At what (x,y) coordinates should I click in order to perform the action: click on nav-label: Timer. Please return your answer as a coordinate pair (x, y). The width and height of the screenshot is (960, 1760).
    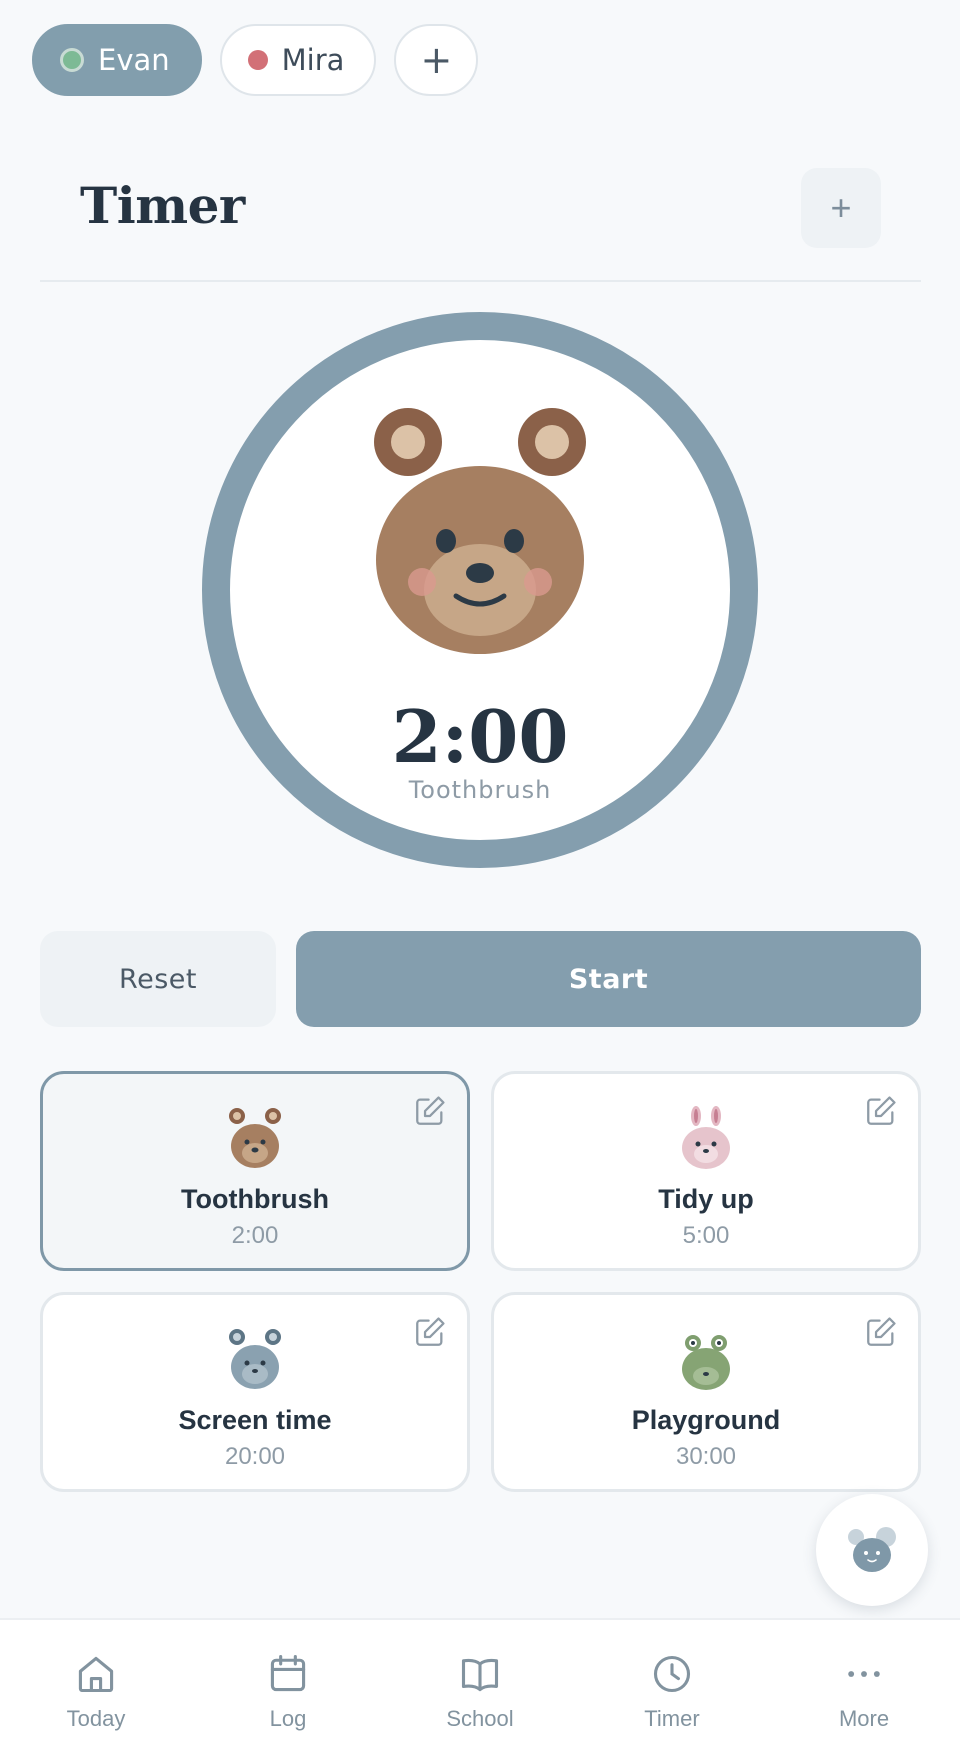
    Looking at the image, I should click on (672, 1718).